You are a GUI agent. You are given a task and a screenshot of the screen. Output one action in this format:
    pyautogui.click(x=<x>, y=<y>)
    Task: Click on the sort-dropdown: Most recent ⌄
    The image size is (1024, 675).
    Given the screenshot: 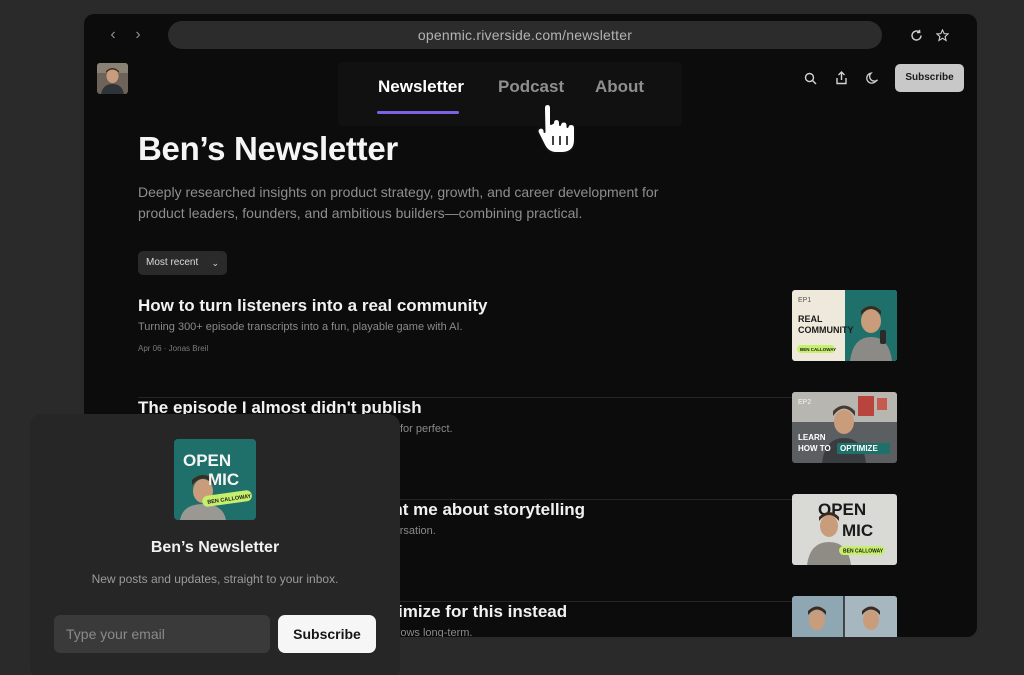 What is the action you would take?
    pyautogui.click(x=182, y=263)
    